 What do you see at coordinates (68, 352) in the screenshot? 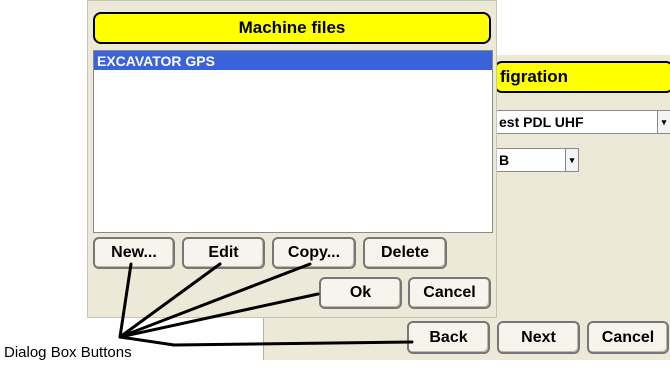
I see `callout-label: Dialog Box Buttons` at bounding box center [68, 352].